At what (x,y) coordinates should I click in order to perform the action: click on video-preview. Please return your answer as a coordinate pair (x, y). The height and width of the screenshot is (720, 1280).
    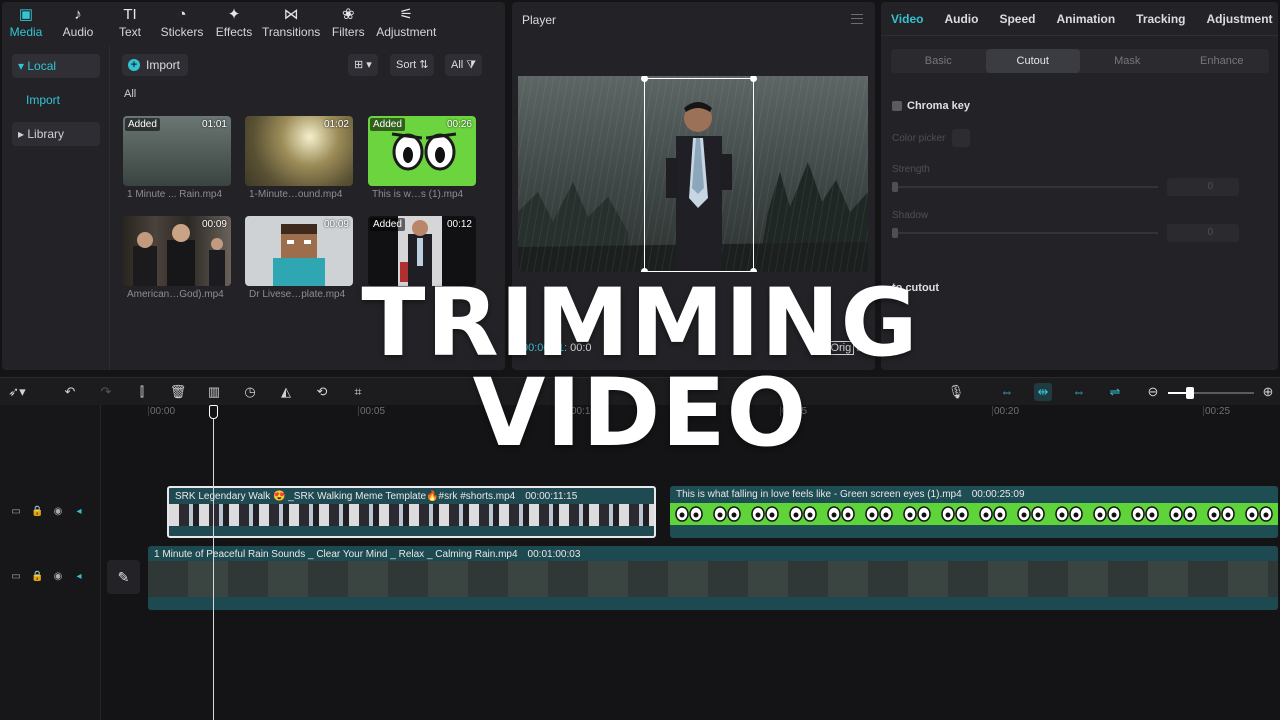
    Looking at the image, I should click on (693, 174).